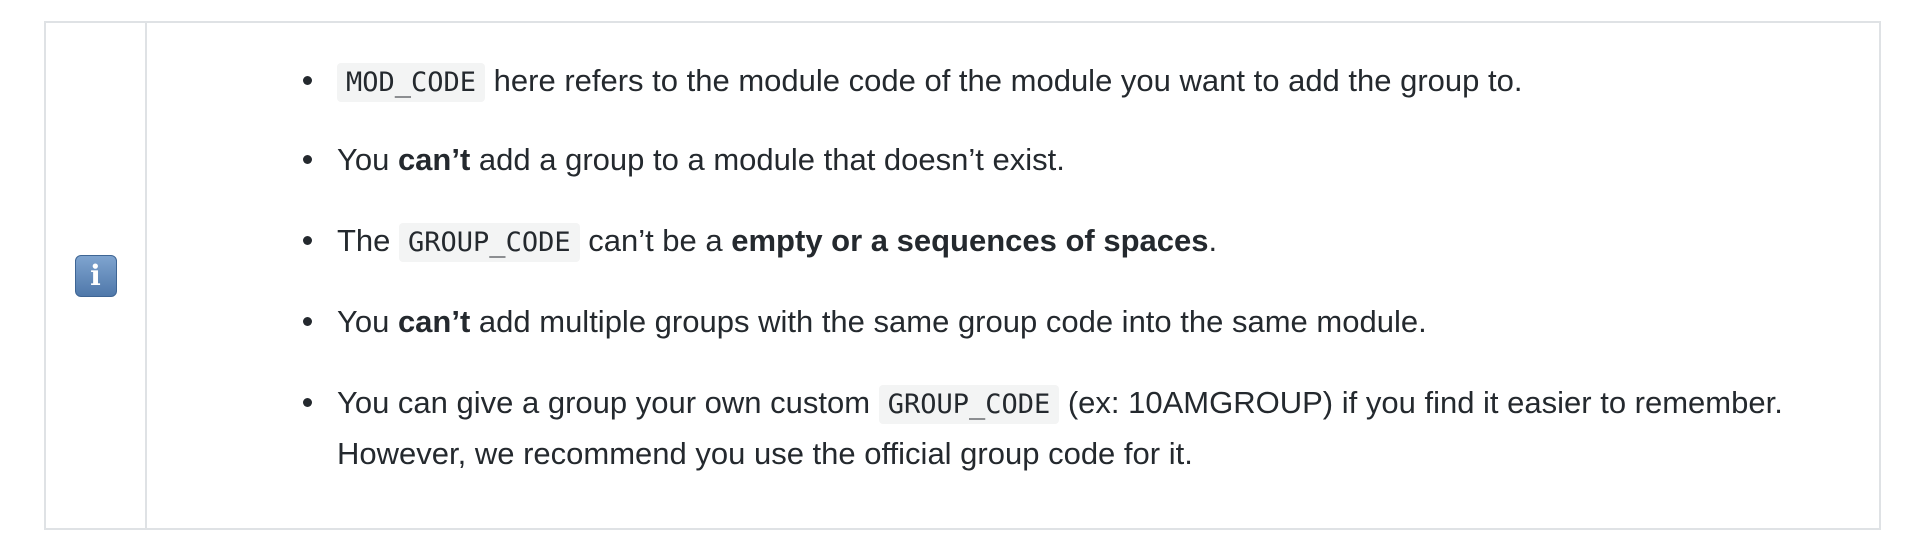 Image resolution: width=1918 pixels, height=556 pixels. Describe the element at coordinates (608, 402) in the screenshot. I see `note-text: You can give a group your own custom` at that location.